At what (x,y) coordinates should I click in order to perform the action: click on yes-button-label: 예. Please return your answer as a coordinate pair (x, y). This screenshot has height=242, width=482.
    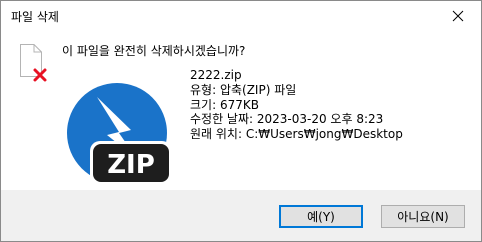
    Looking at the image, I should click on (313, 217).